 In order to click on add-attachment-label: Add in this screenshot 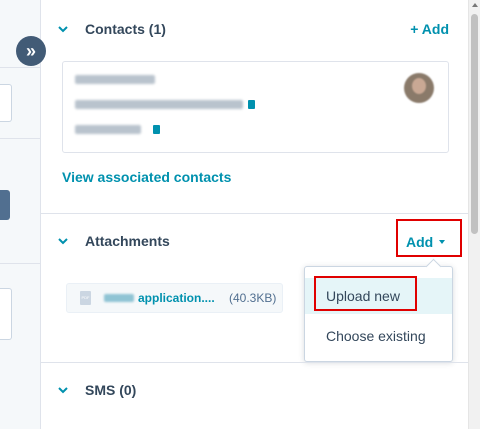, I will do `click(420, 242)`.